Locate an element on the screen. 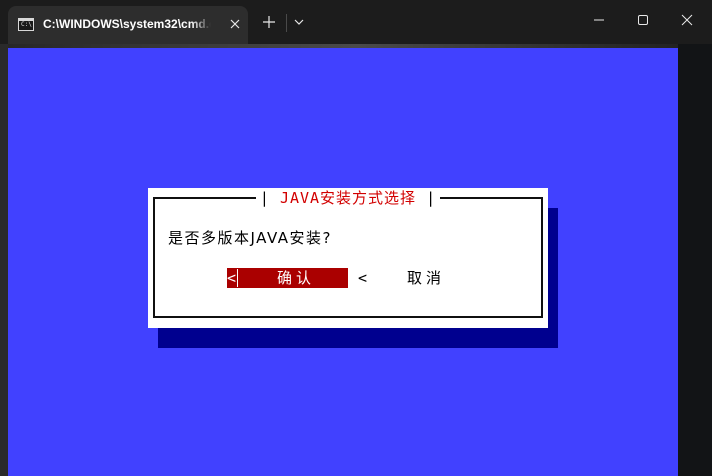 The image size is (712, 476). tab-title: C:\WINDOWS\system32\cmd.exe is located at coordinates (127, 24).